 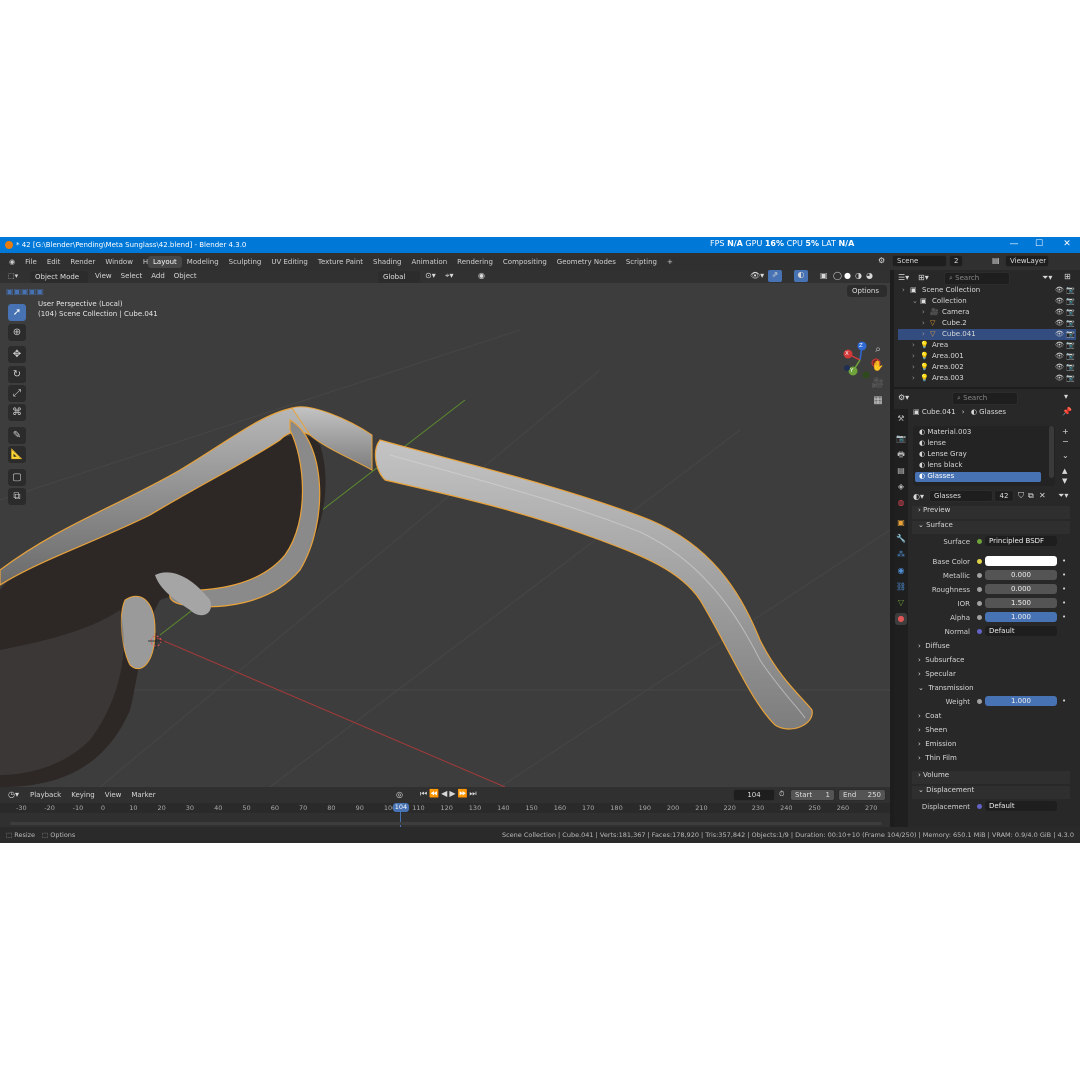 I want to click on world-tab-icon: ◍, so click(x=901, y=503).